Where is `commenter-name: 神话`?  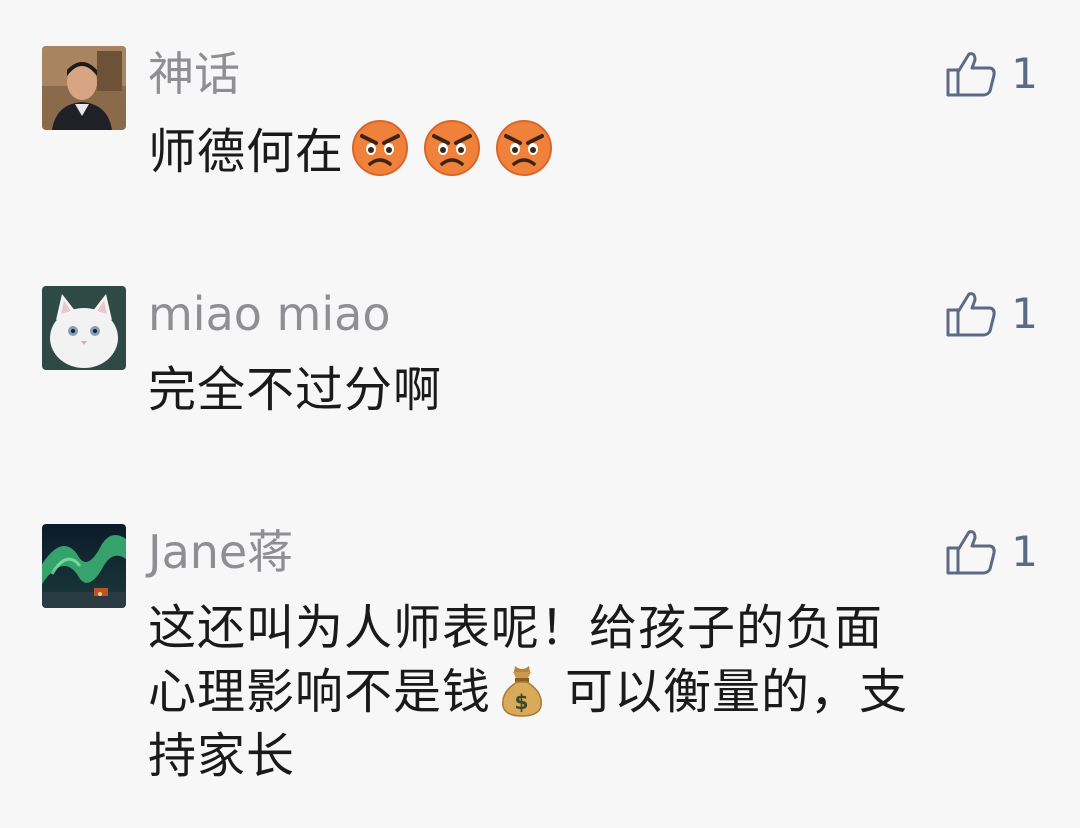 commenter-name: 神话 is located at coordinates (194, 74).